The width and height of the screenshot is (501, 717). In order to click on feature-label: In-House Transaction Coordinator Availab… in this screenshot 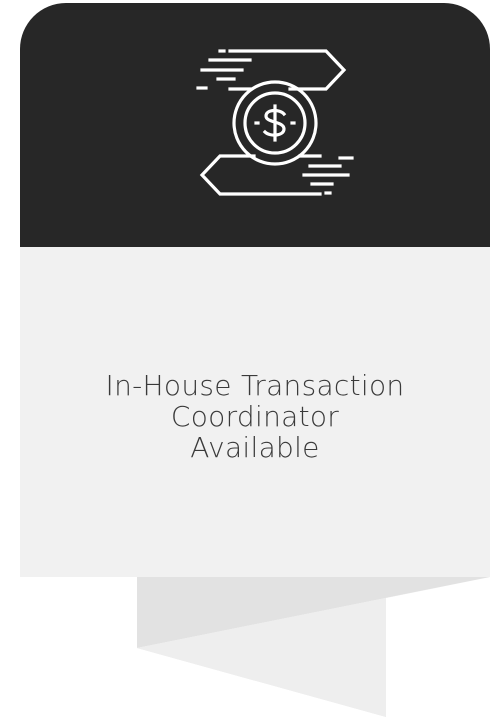, I will do `click(255, 416)`.